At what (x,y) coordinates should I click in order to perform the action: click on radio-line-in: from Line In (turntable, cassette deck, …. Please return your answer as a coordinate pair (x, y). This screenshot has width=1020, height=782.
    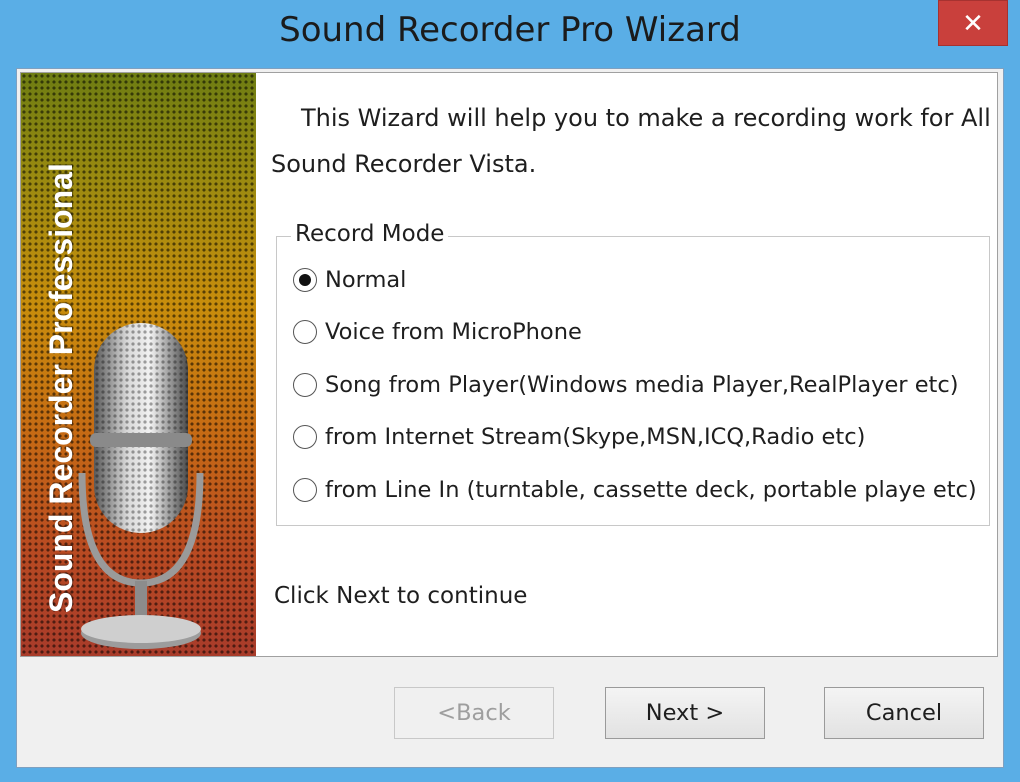
    Looking at the image, I should click on (635, 490).